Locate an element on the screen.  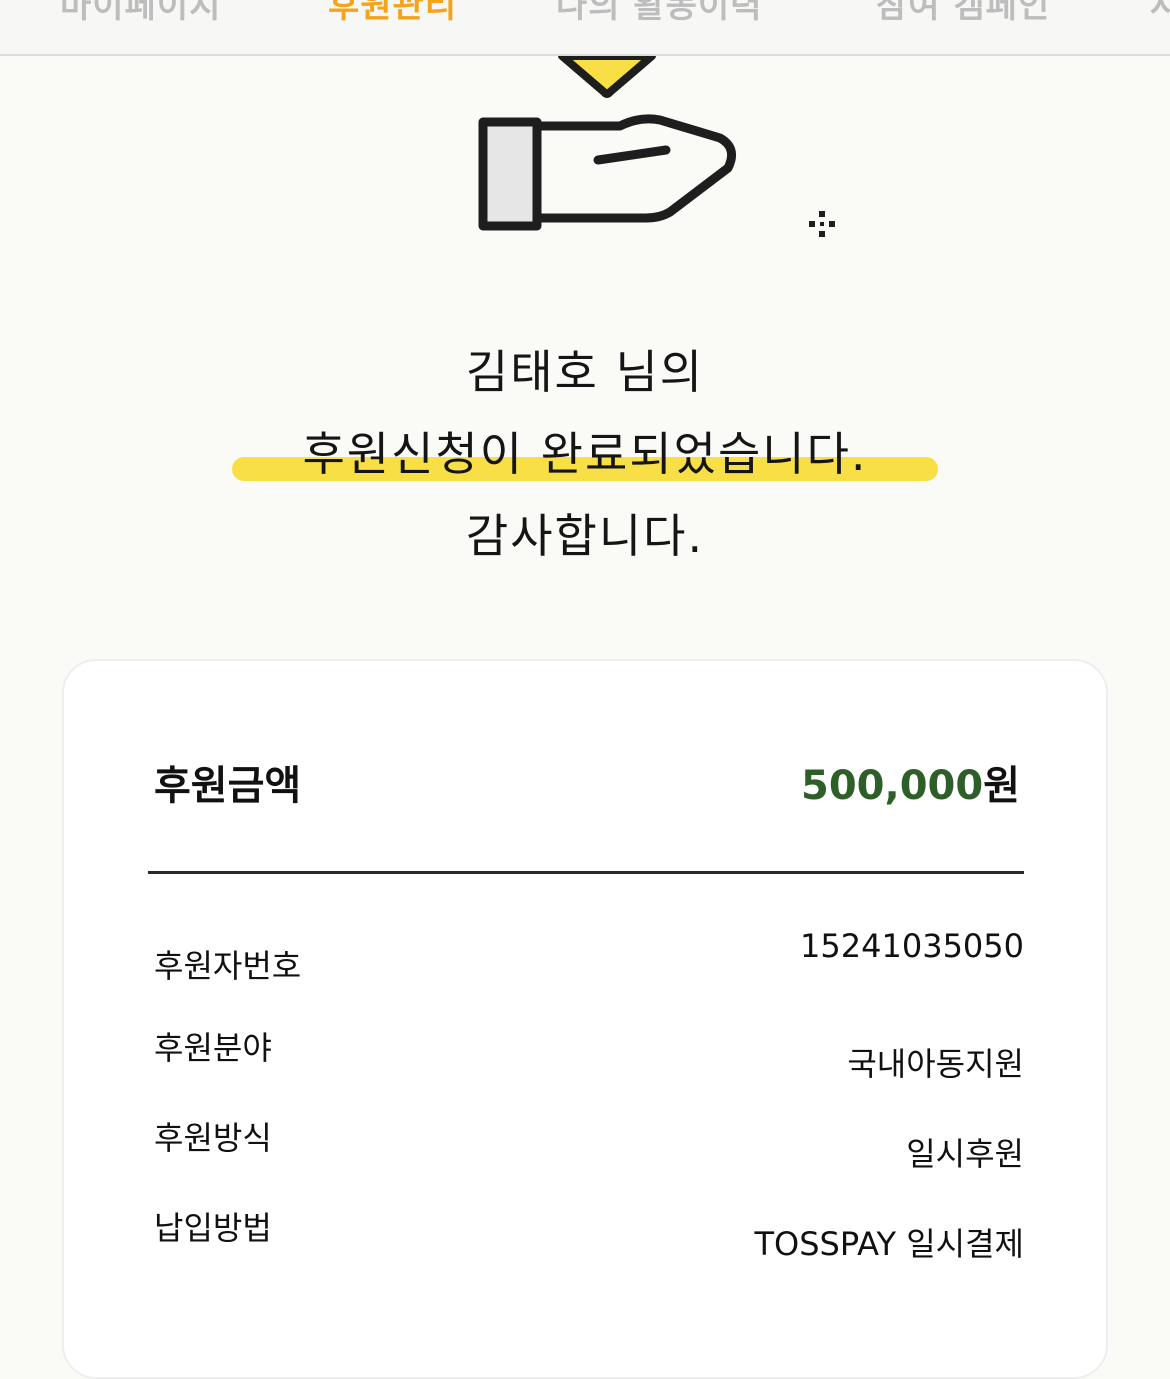
payment-method-row: 납입방법 TOSSPAY 일시결제 is located at coordinates (589, 1227).